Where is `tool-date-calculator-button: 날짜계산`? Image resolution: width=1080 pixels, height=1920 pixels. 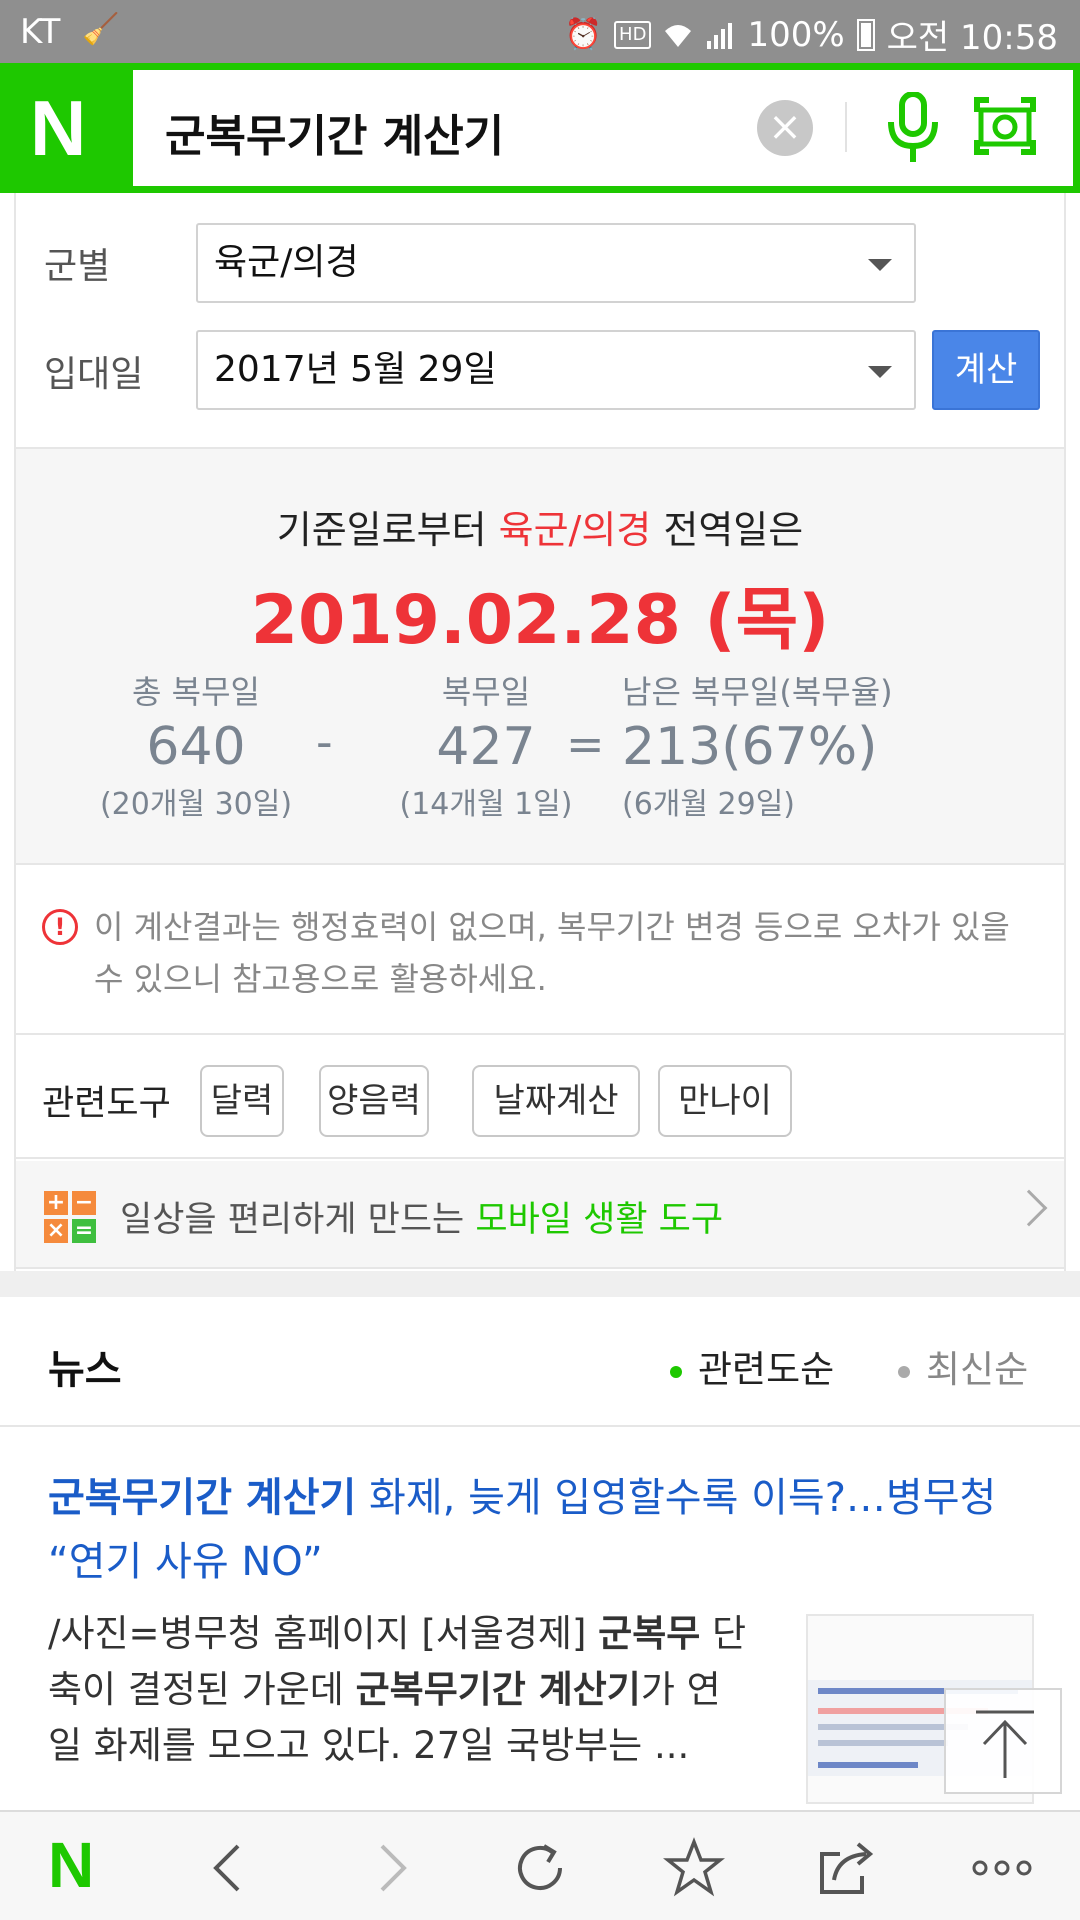
tool-date-calculator-button: 날짜계산 is located at coordinates (556, 1101).